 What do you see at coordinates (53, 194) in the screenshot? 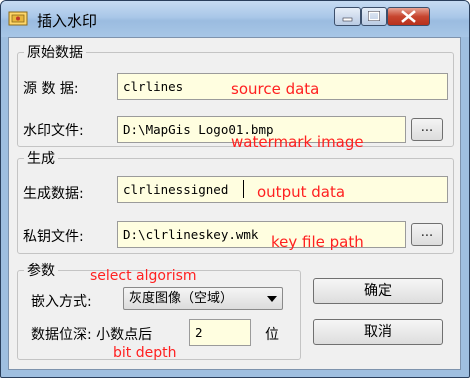
I see `output-data-label: 生成数据:` at bounding box center [53, 194].